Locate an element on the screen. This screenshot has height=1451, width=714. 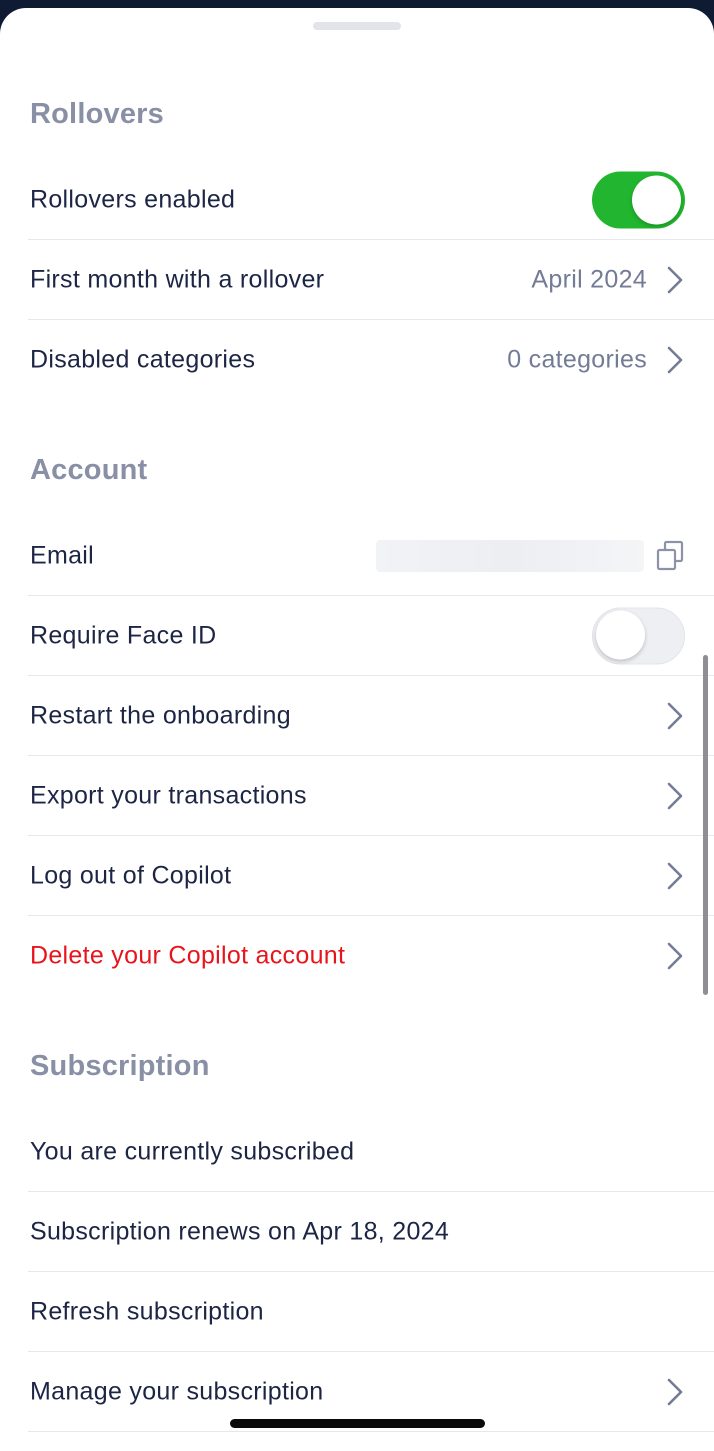
first-month-label: First month with a rollover is located at coordinates (177, 279).